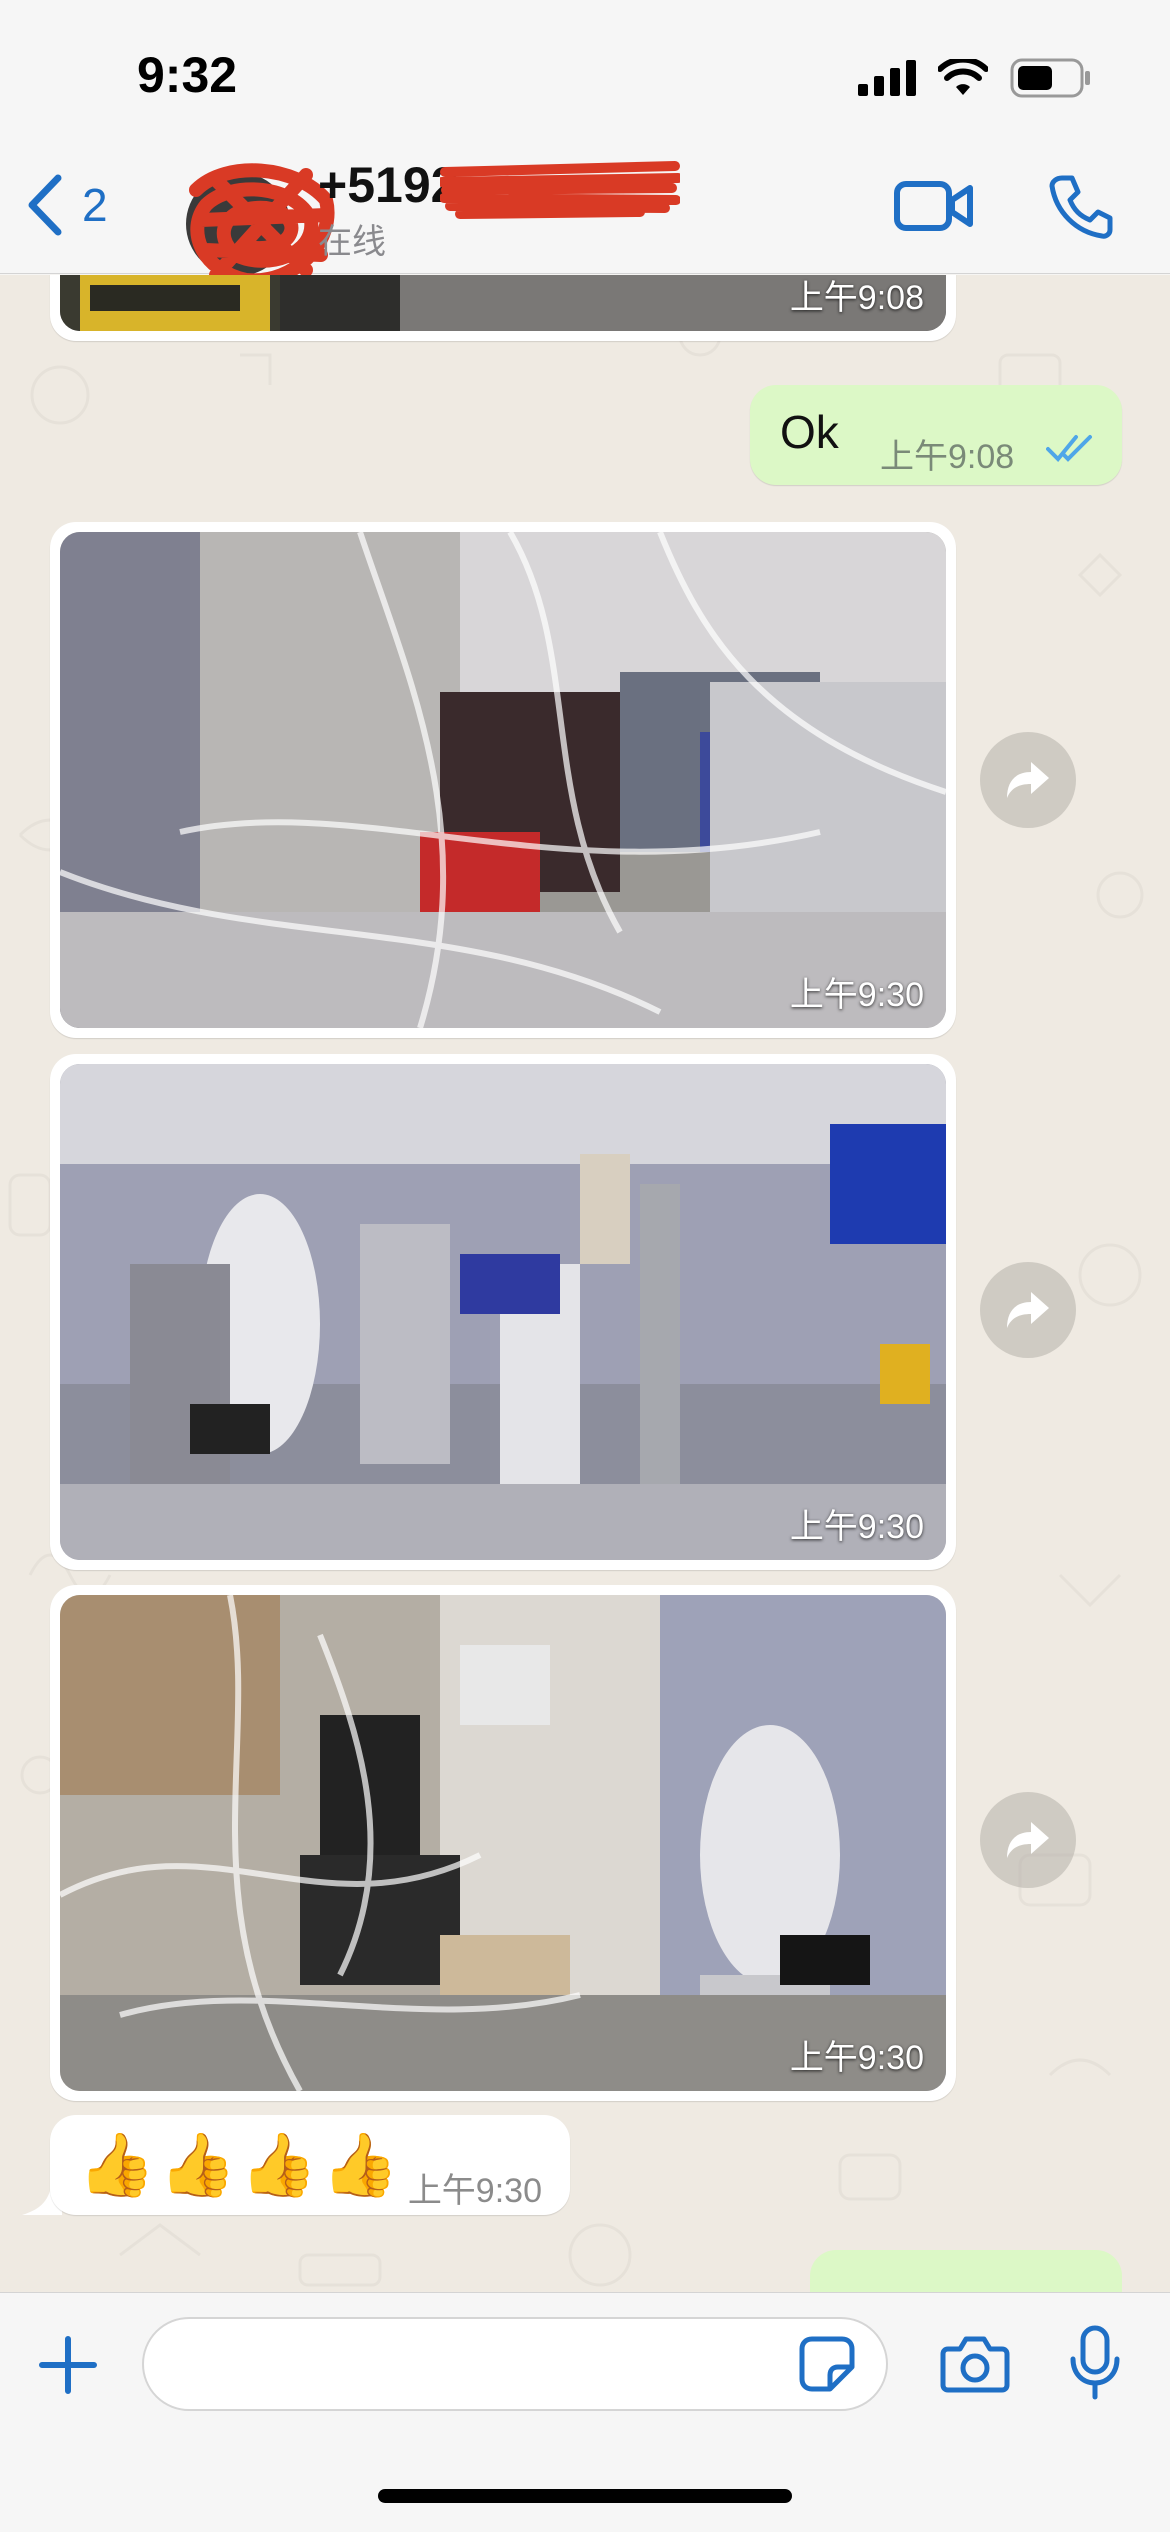  What do you see at coordinates (45, 205) in the screenshot?
I see `chevron-left-icon` at bounding box center [45, 205].